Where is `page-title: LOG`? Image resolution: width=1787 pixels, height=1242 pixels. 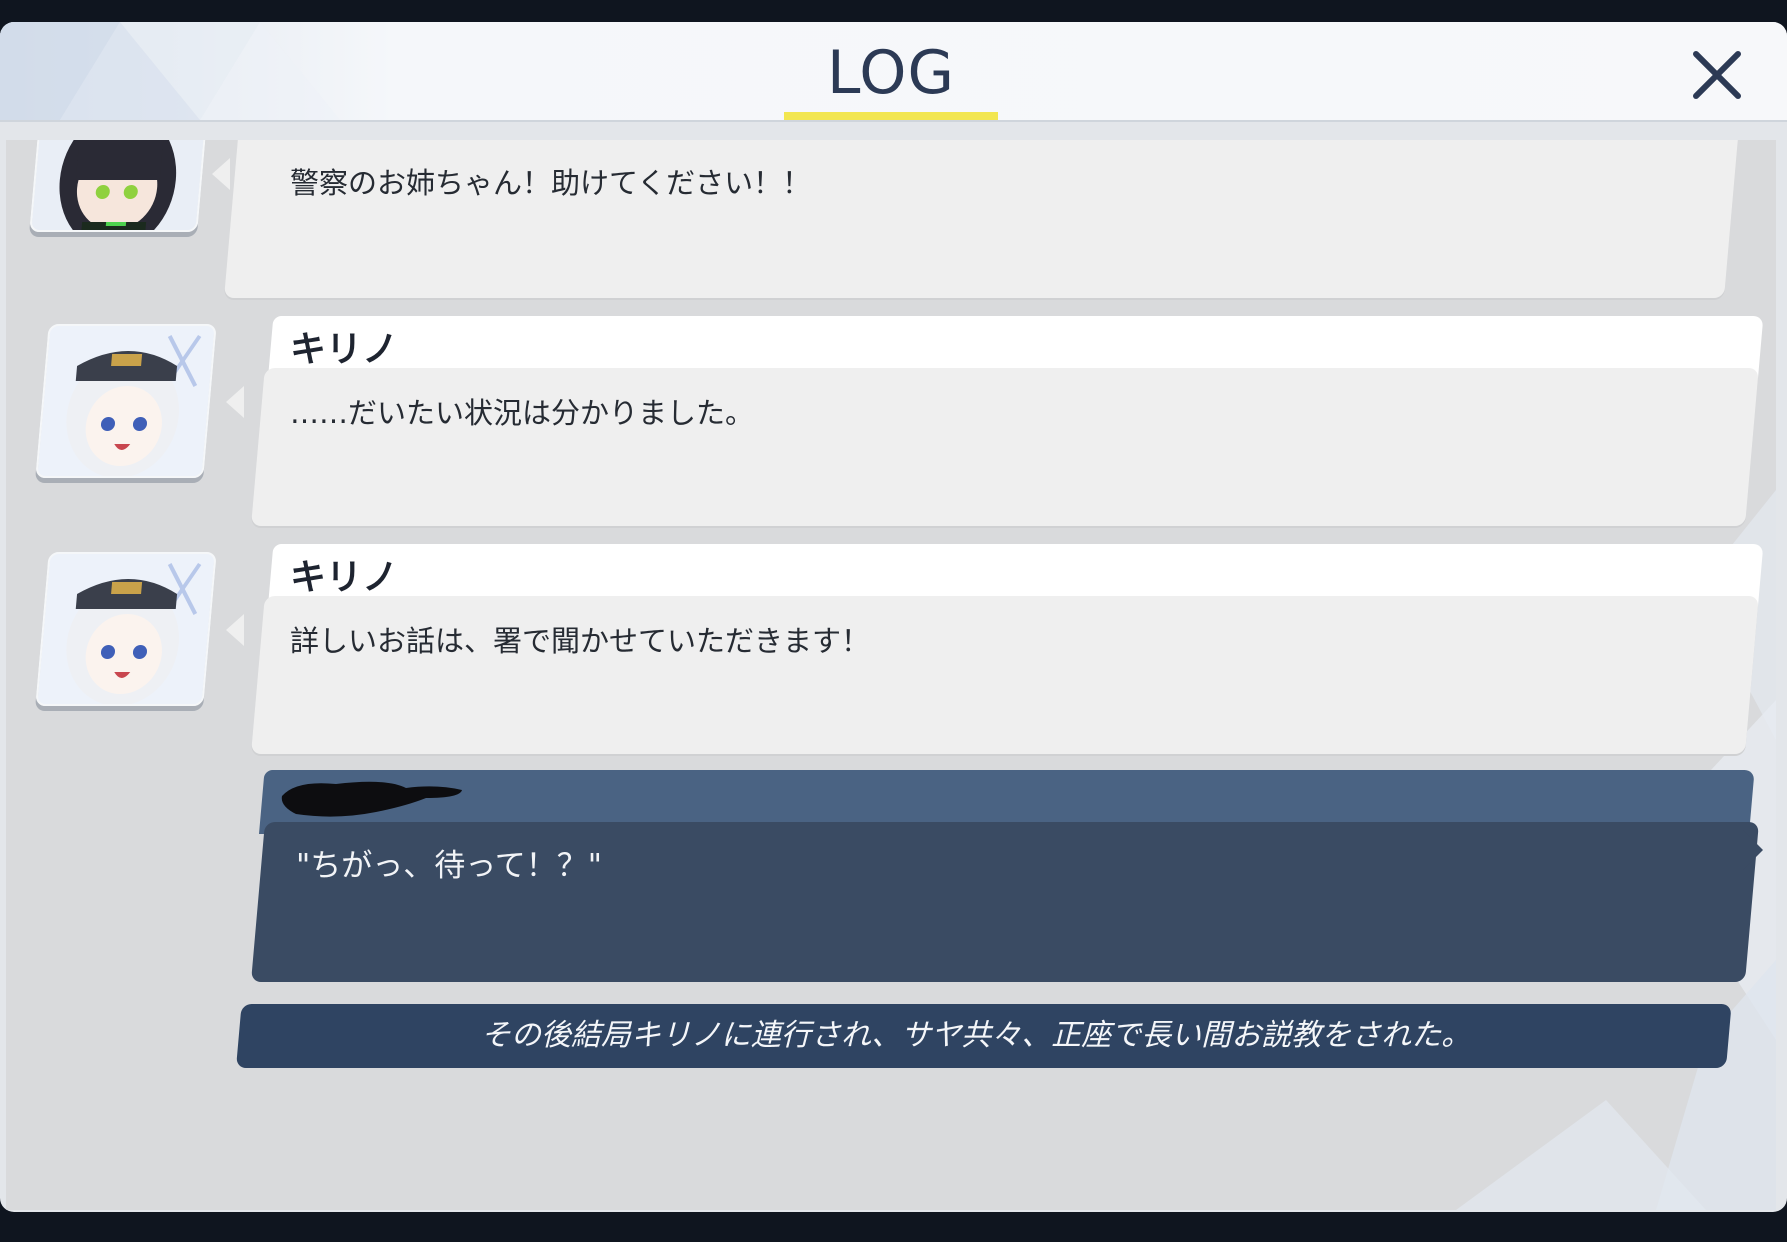 page-title: LOG is located at coordinates (890, 73).